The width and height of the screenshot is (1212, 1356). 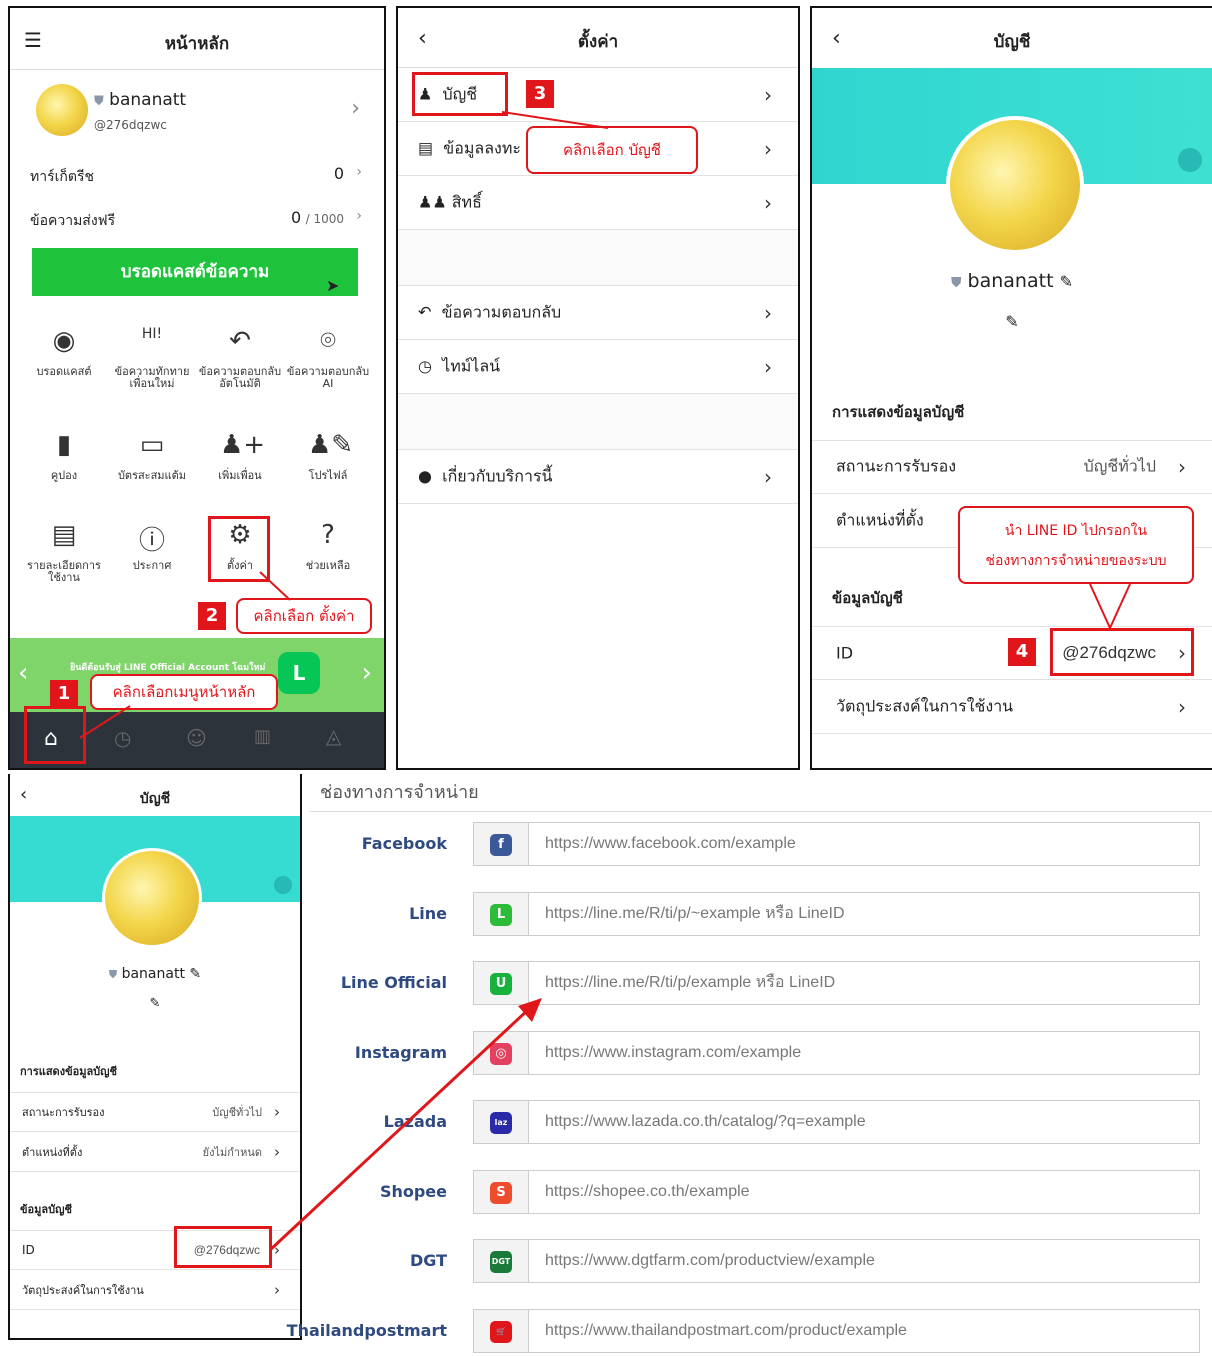 I want to click on grid-item-card: ▭ บัตรสะสมแต้ม, so click(x=152, y=475).